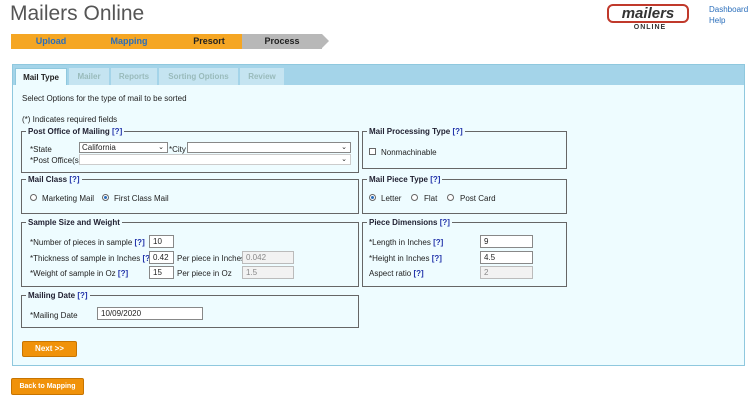 The height and width of the screenshot is (399, 750). What do you see at coordinates (54, 315) in the screenshot?
I see `mailing-date-label: *Mailing Date` at bounding box center [54, 315].